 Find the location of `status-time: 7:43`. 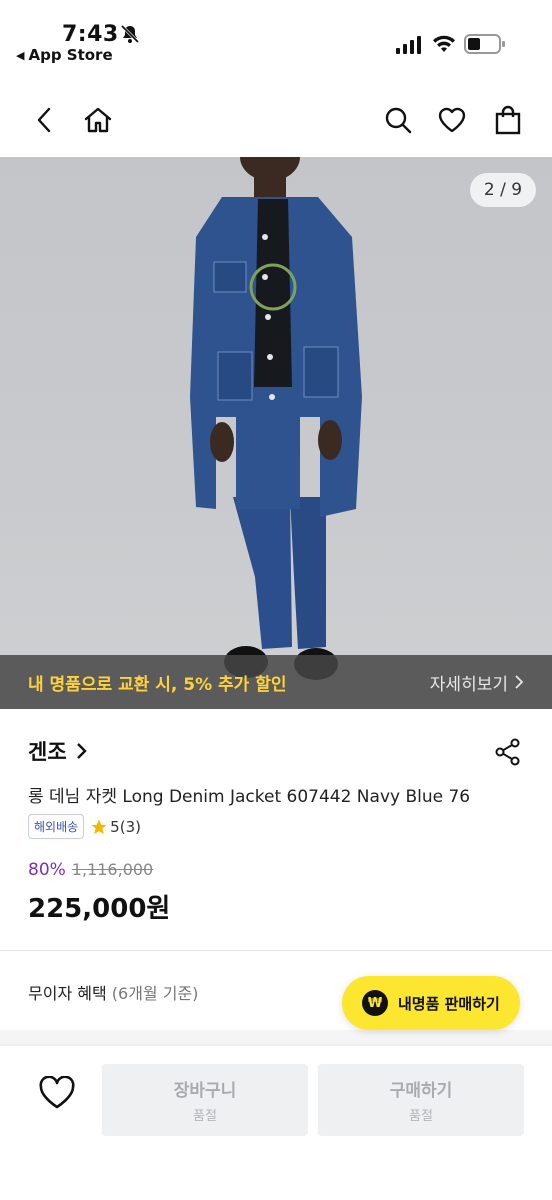

status-time: 7:43 is located at coordinates (90, 34).